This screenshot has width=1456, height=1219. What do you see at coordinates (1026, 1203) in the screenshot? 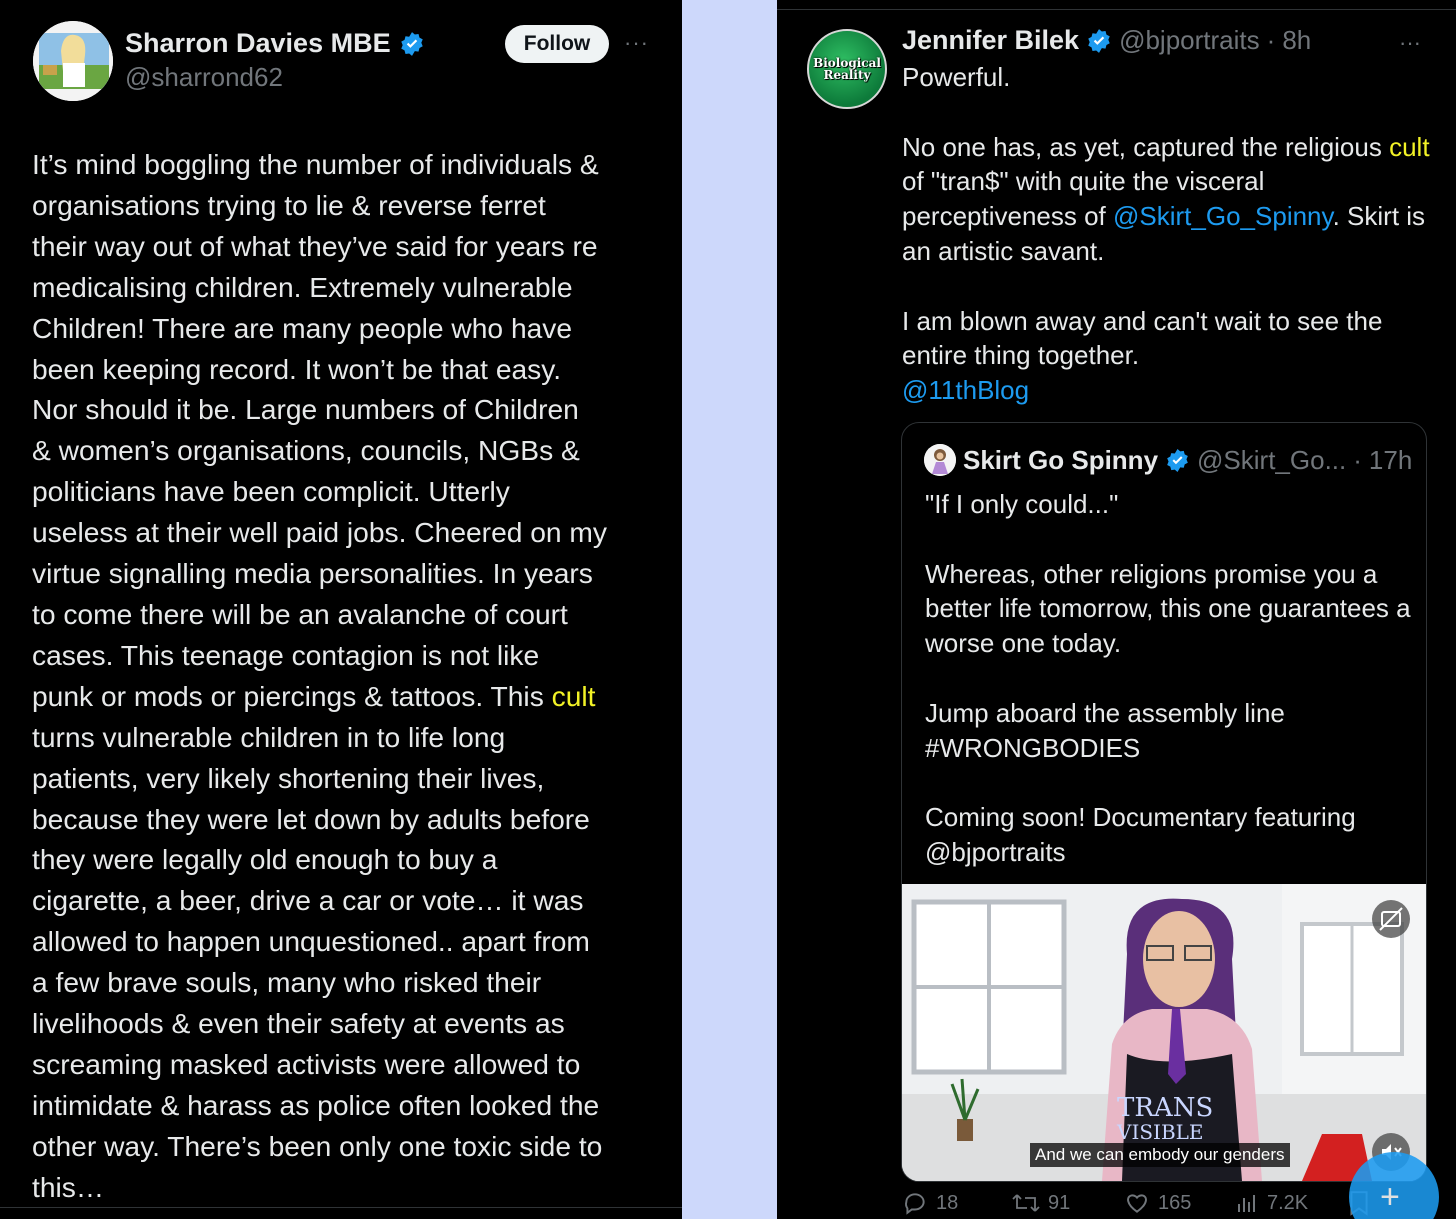
I see `retweet-icon` at bounding box center [1026, 1203].